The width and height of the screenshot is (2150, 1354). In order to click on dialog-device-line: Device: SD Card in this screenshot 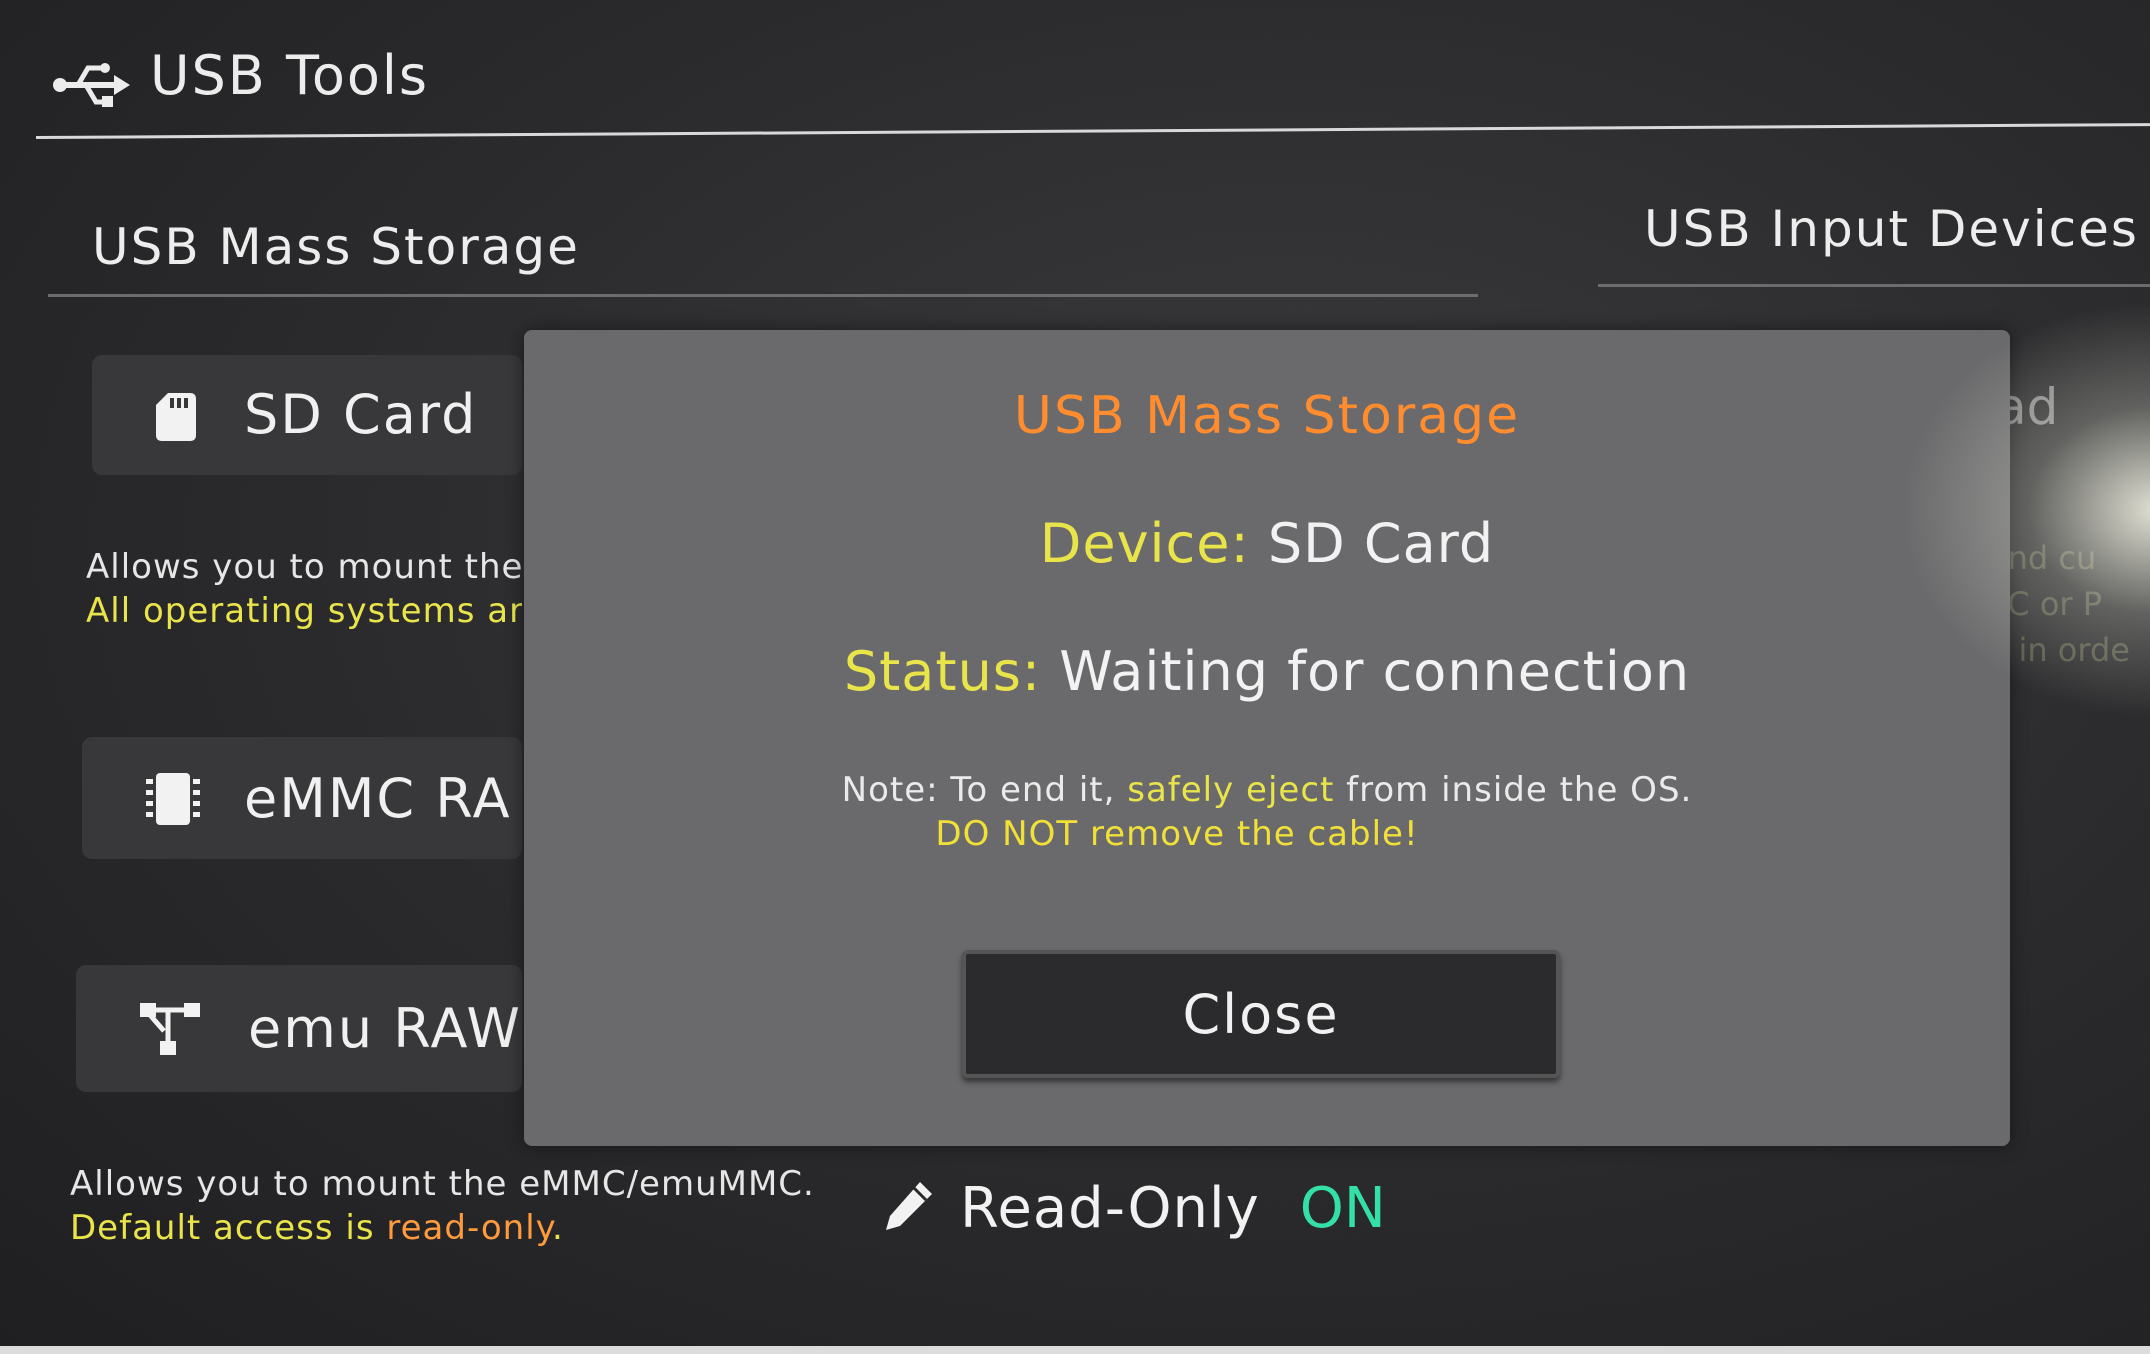, I will do `click(1267, 543)`.